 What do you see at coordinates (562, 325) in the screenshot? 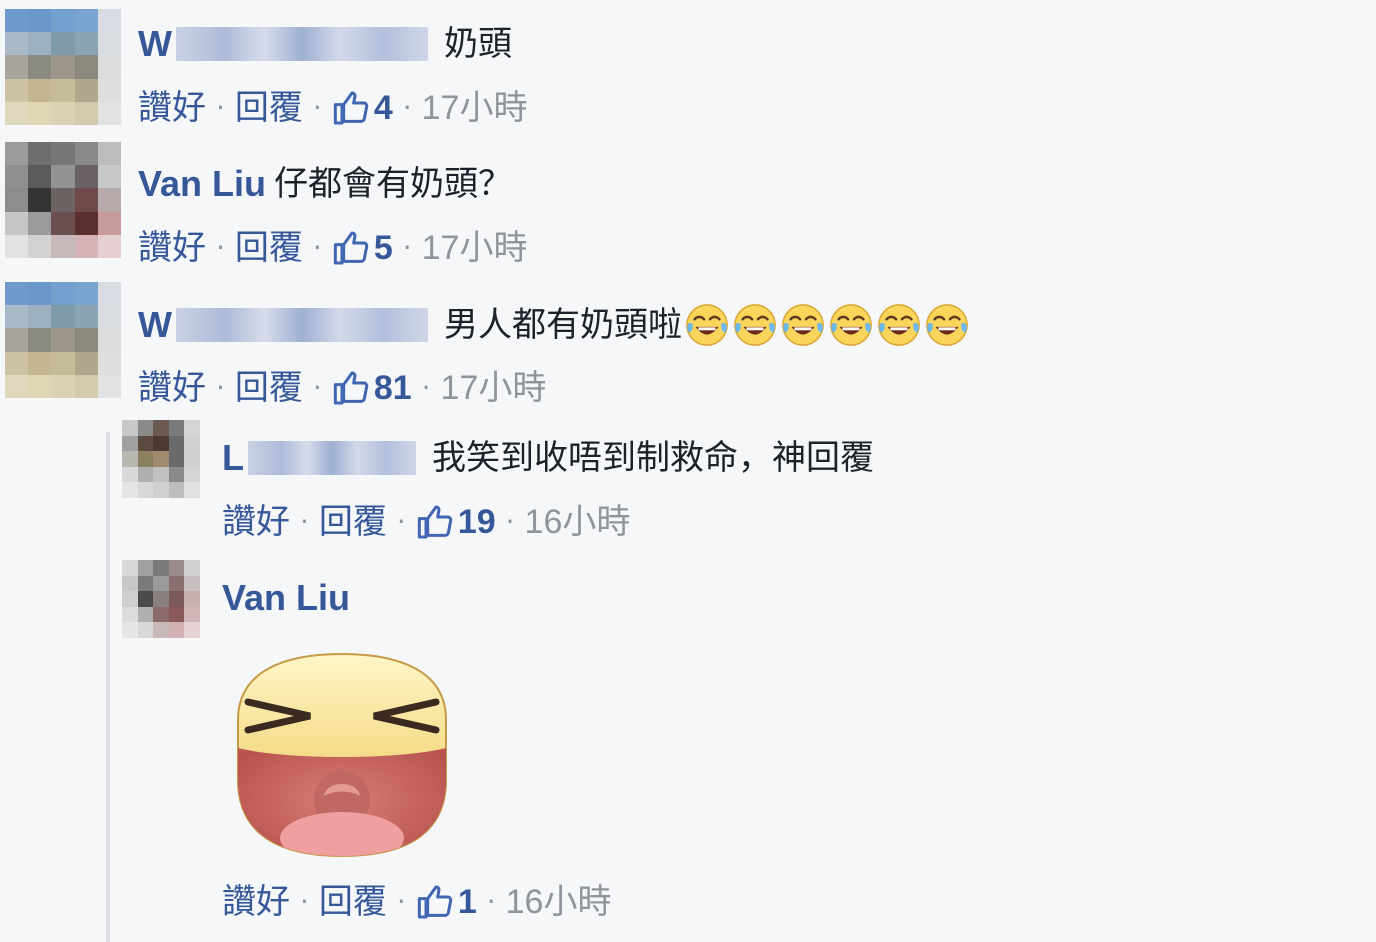
I see `comment-text: 男人都有奶頭啦` at bounding box center [562, 325].